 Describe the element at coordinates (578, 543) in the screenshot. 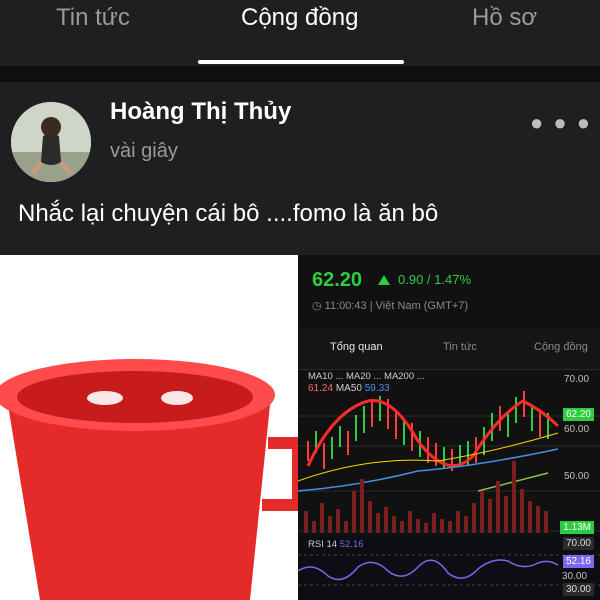

I see `rsi-tick-70: 70.00` at that location.